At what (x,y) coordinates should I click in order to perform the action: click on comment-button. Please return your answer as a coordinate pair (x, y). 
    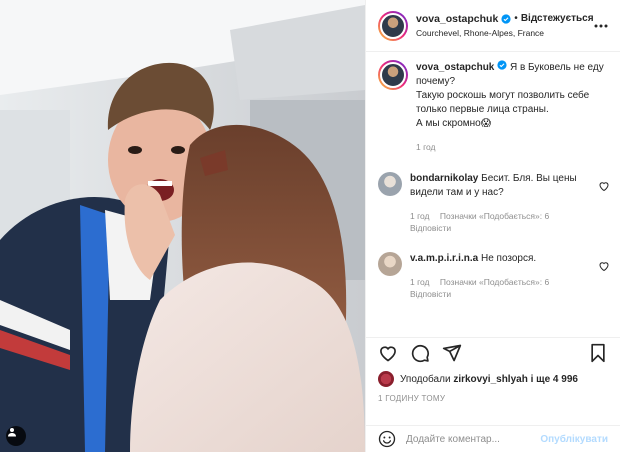
    Looking at the image, I should click on (420, 353).